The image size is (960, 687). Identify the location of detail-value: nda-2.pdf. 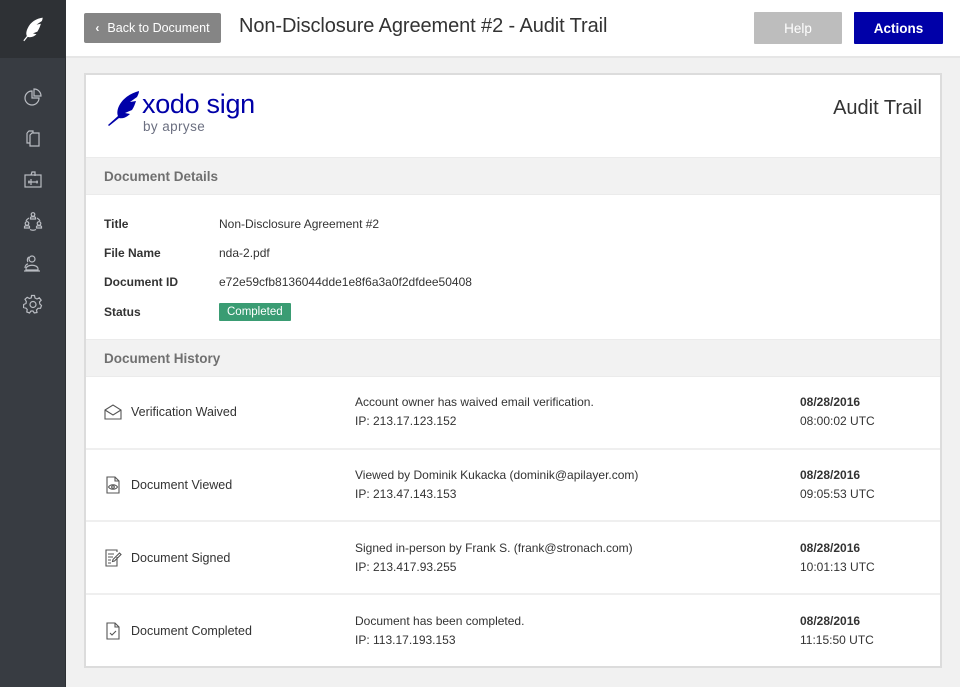
(244, 252).